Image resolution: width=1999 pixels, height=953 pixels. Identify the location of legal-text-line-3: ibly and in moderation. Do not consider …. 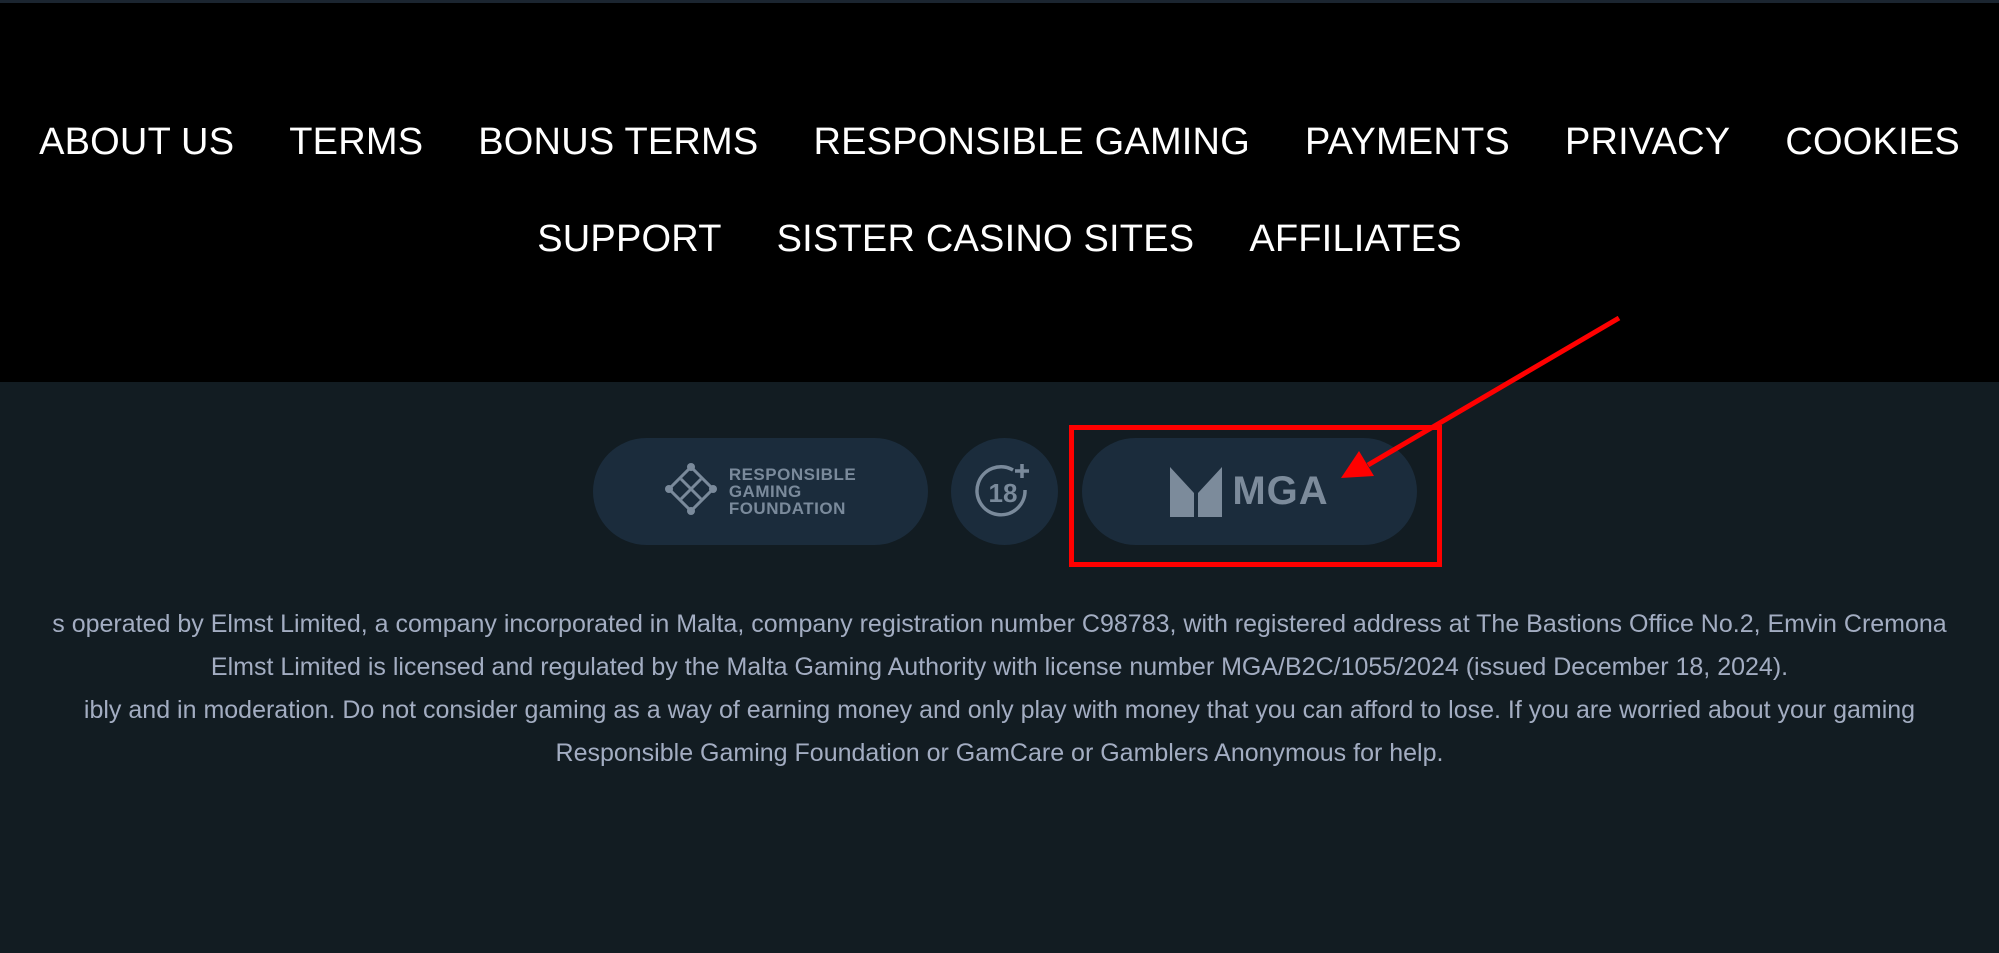
(999, 710).